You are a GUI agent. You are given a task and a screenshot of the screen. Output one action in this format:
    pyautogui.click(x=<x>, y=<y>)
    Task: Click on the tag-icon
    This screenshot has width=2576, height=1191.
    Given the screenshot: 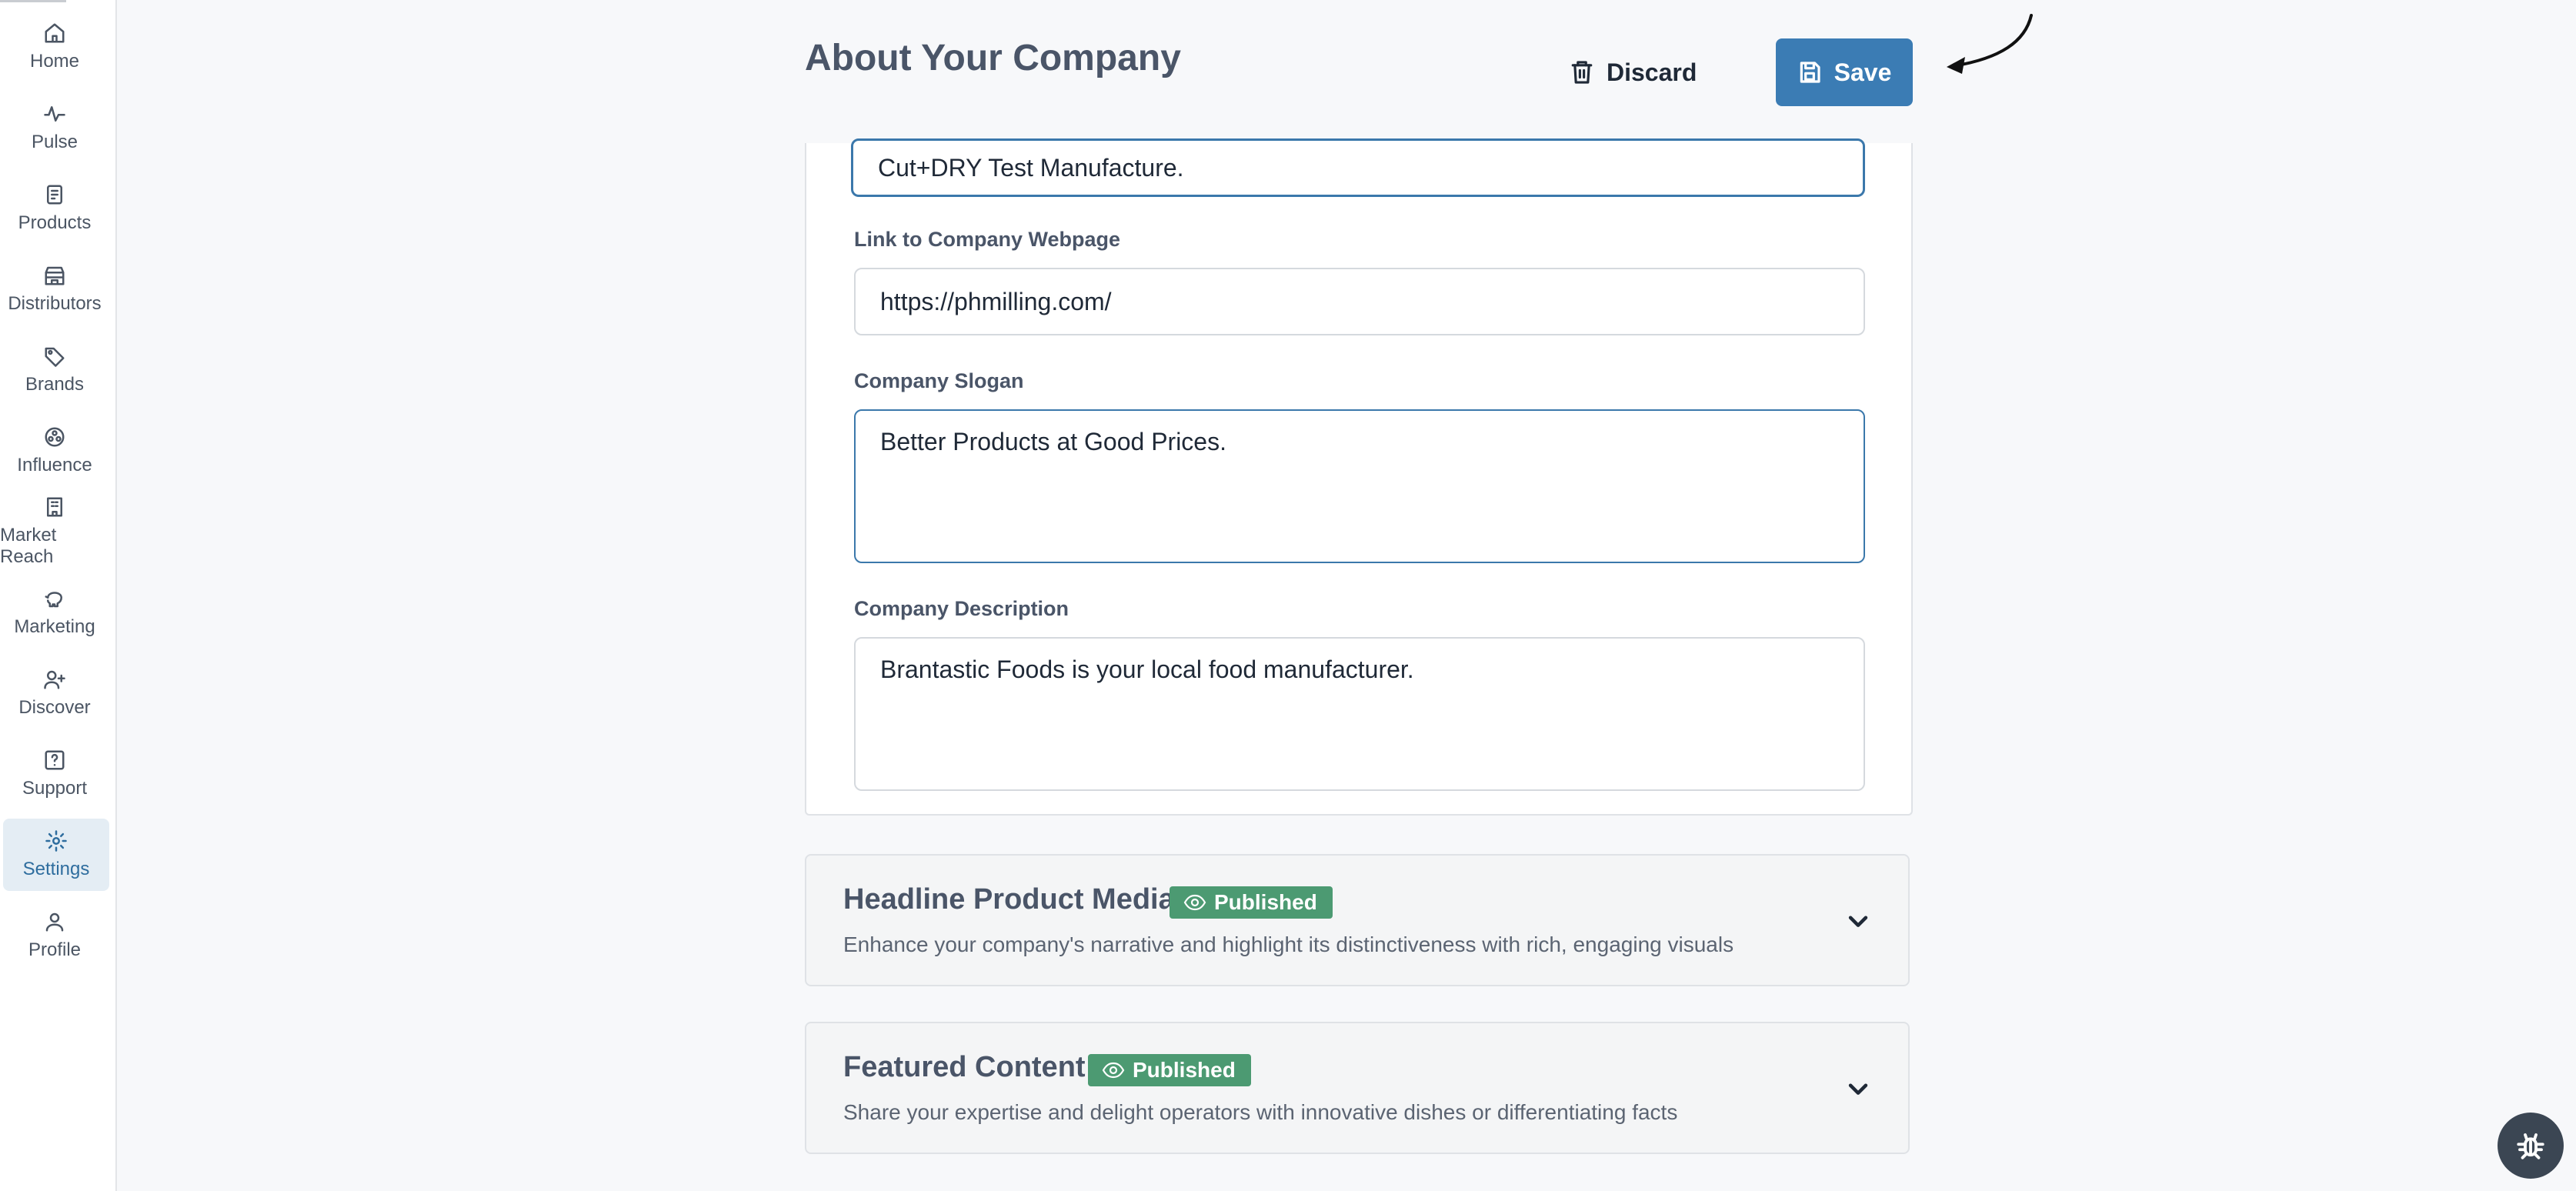 What is the action you would take?
    pyautogui.click(x=55, y=357)
    